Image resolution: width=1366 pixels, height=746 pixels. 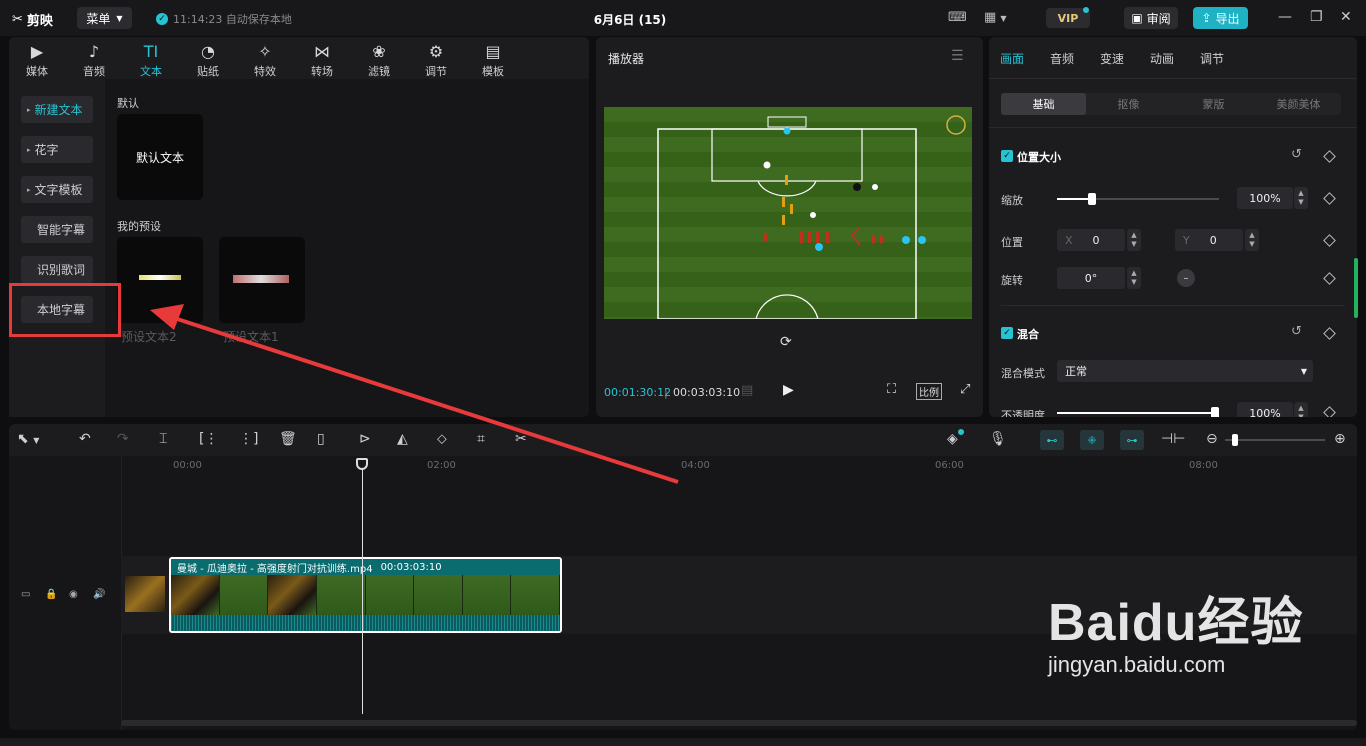 I want to click on auto-snap-icon: ⁜, so click(x=1092, y=440).